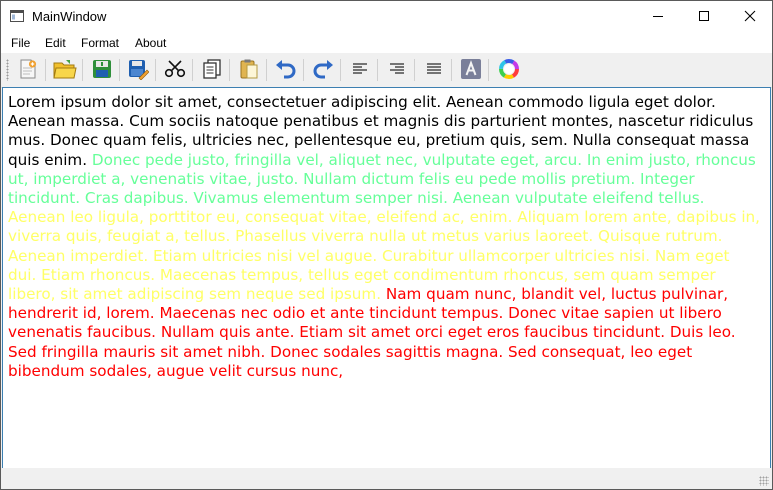 The width and height of the screenshot is (773, 490). I want to click on new-document-button, so click(28, 69).